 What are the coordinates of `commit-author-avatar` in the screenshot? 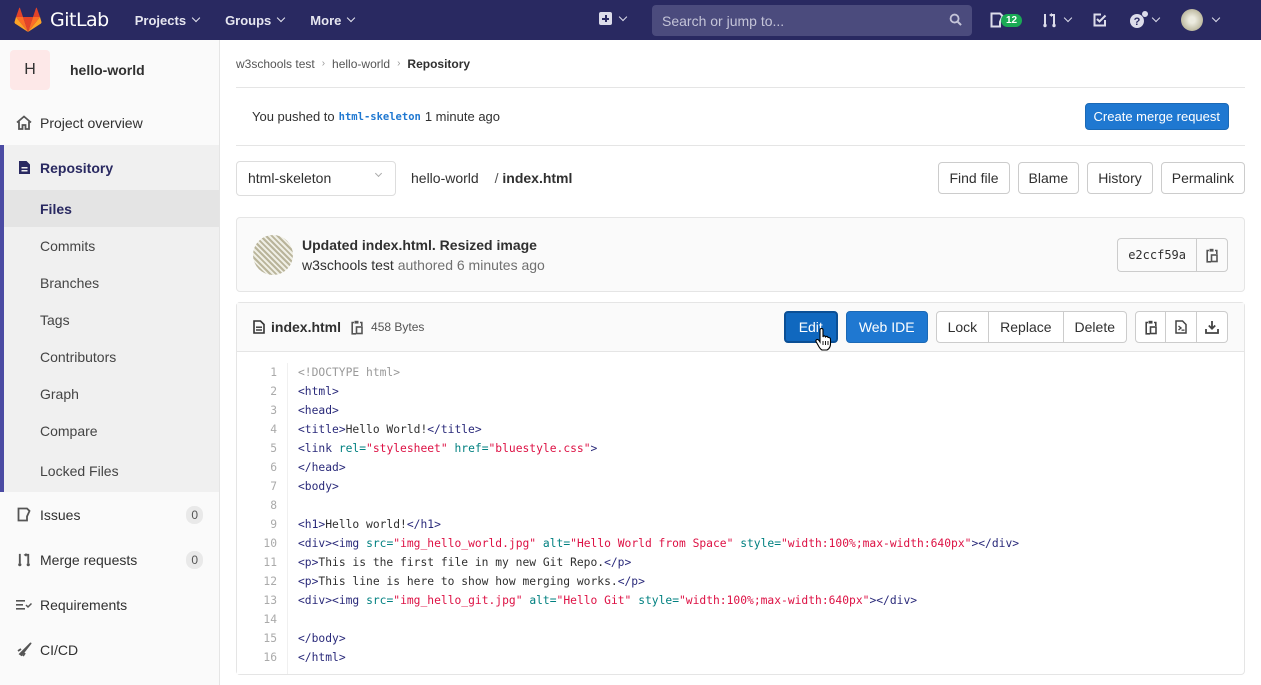 It's located at (273, 254).